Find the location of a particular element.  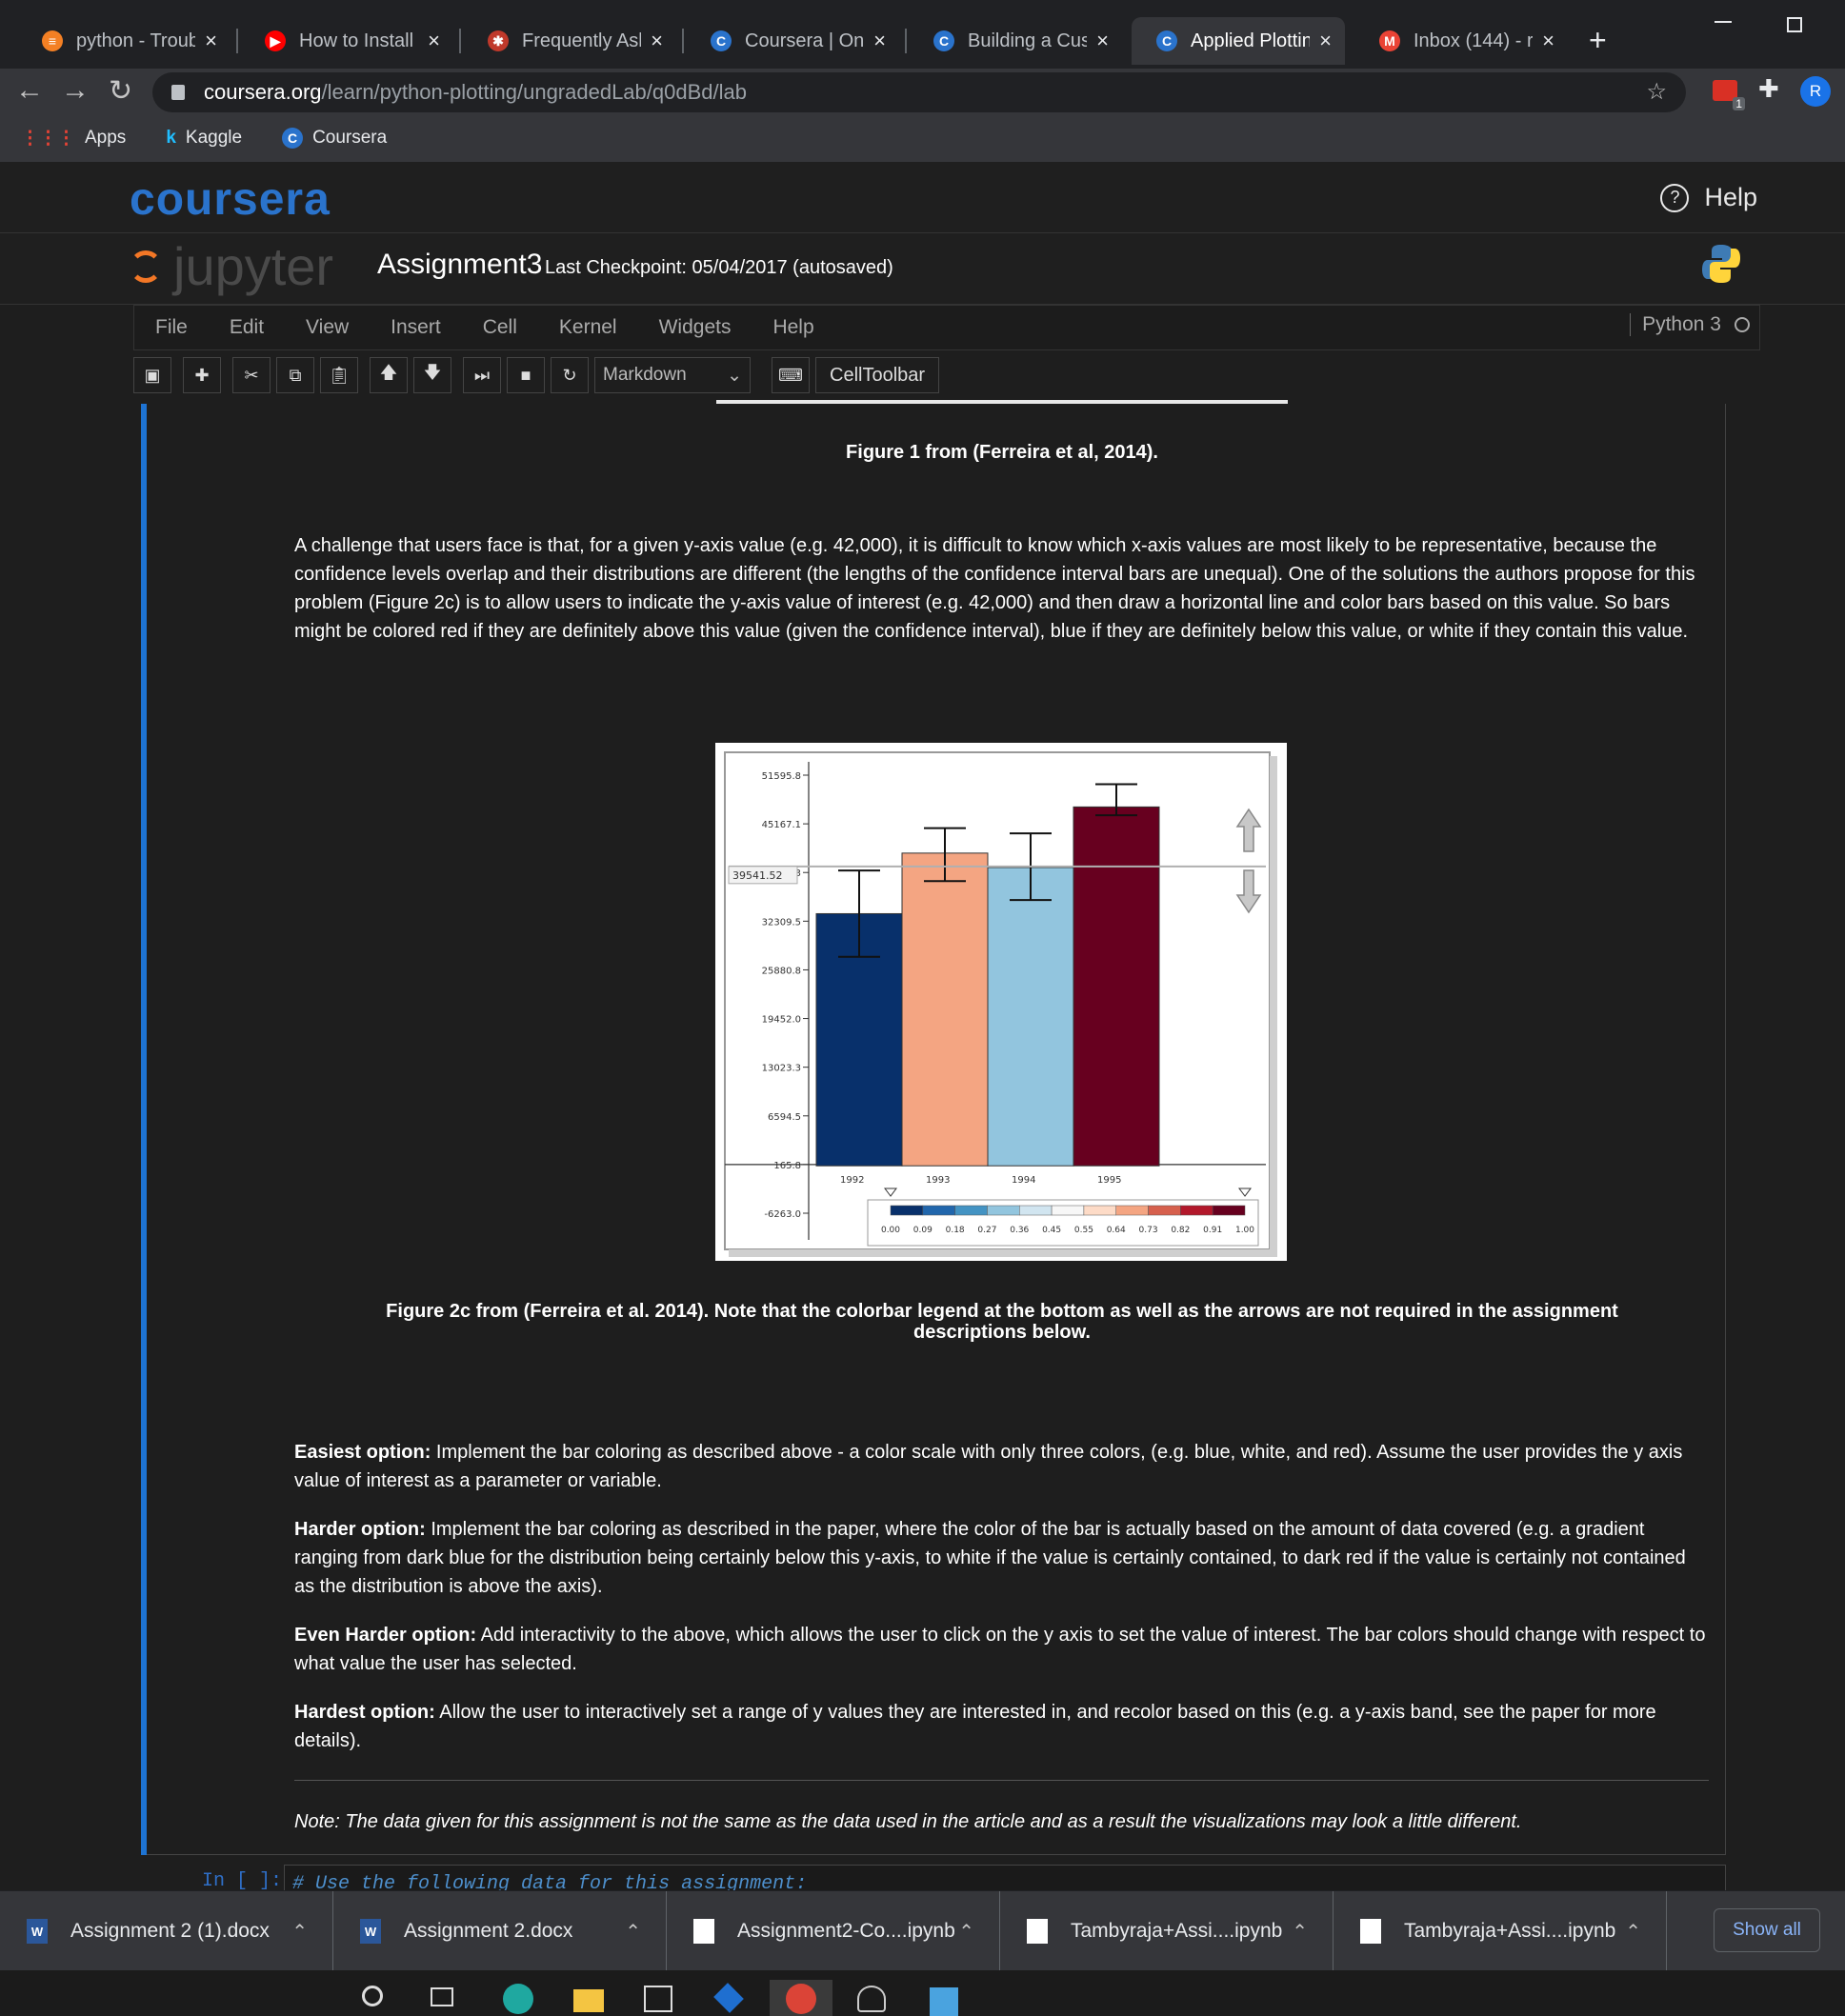

cell-toolbar-button: CellToolbar is located at coordinates (878, 375).